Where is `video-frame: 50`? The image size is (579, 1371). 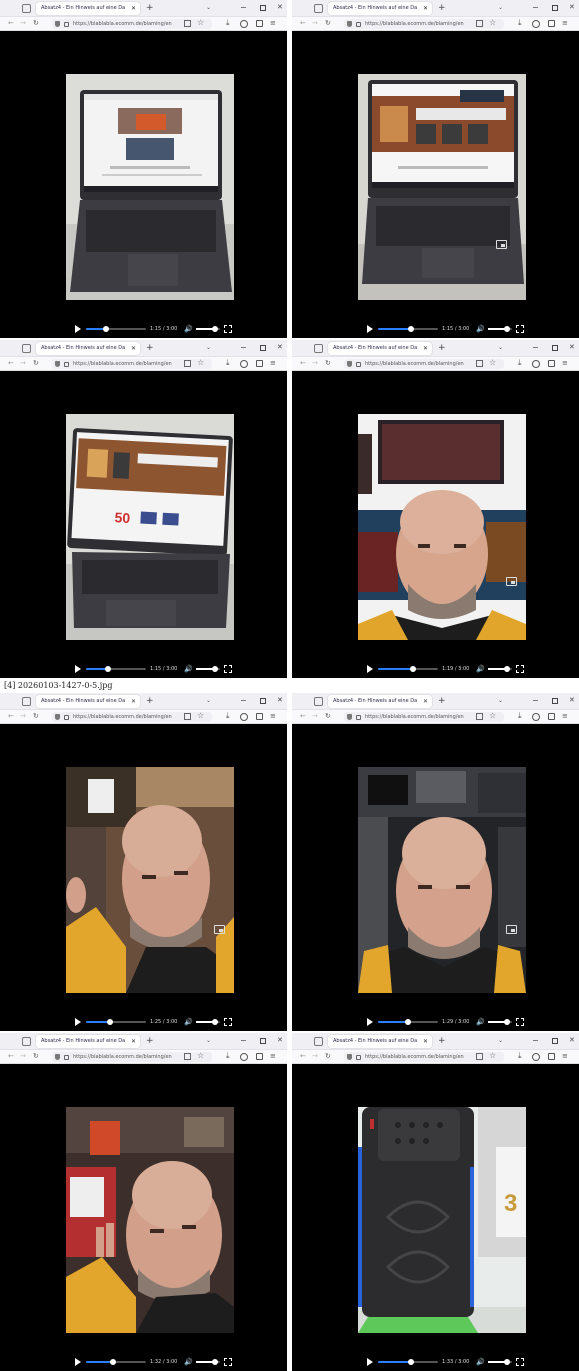
video-frame: 50 is located at coordinates (150, 527).